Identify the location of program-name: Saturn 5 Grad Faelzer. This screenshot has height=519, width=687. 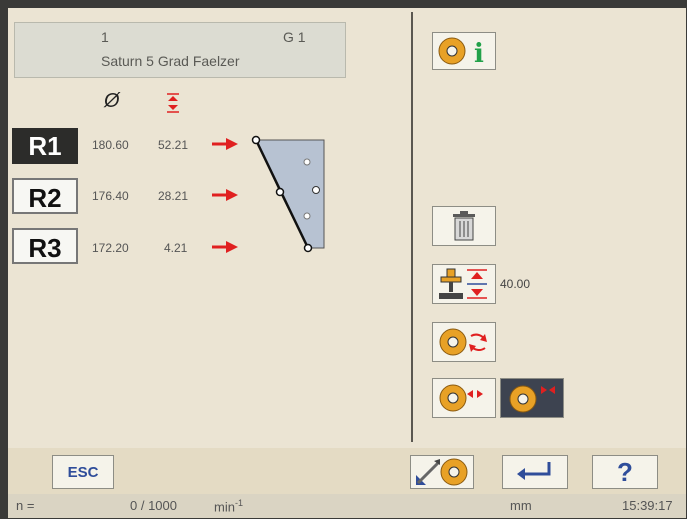
(170, 61).